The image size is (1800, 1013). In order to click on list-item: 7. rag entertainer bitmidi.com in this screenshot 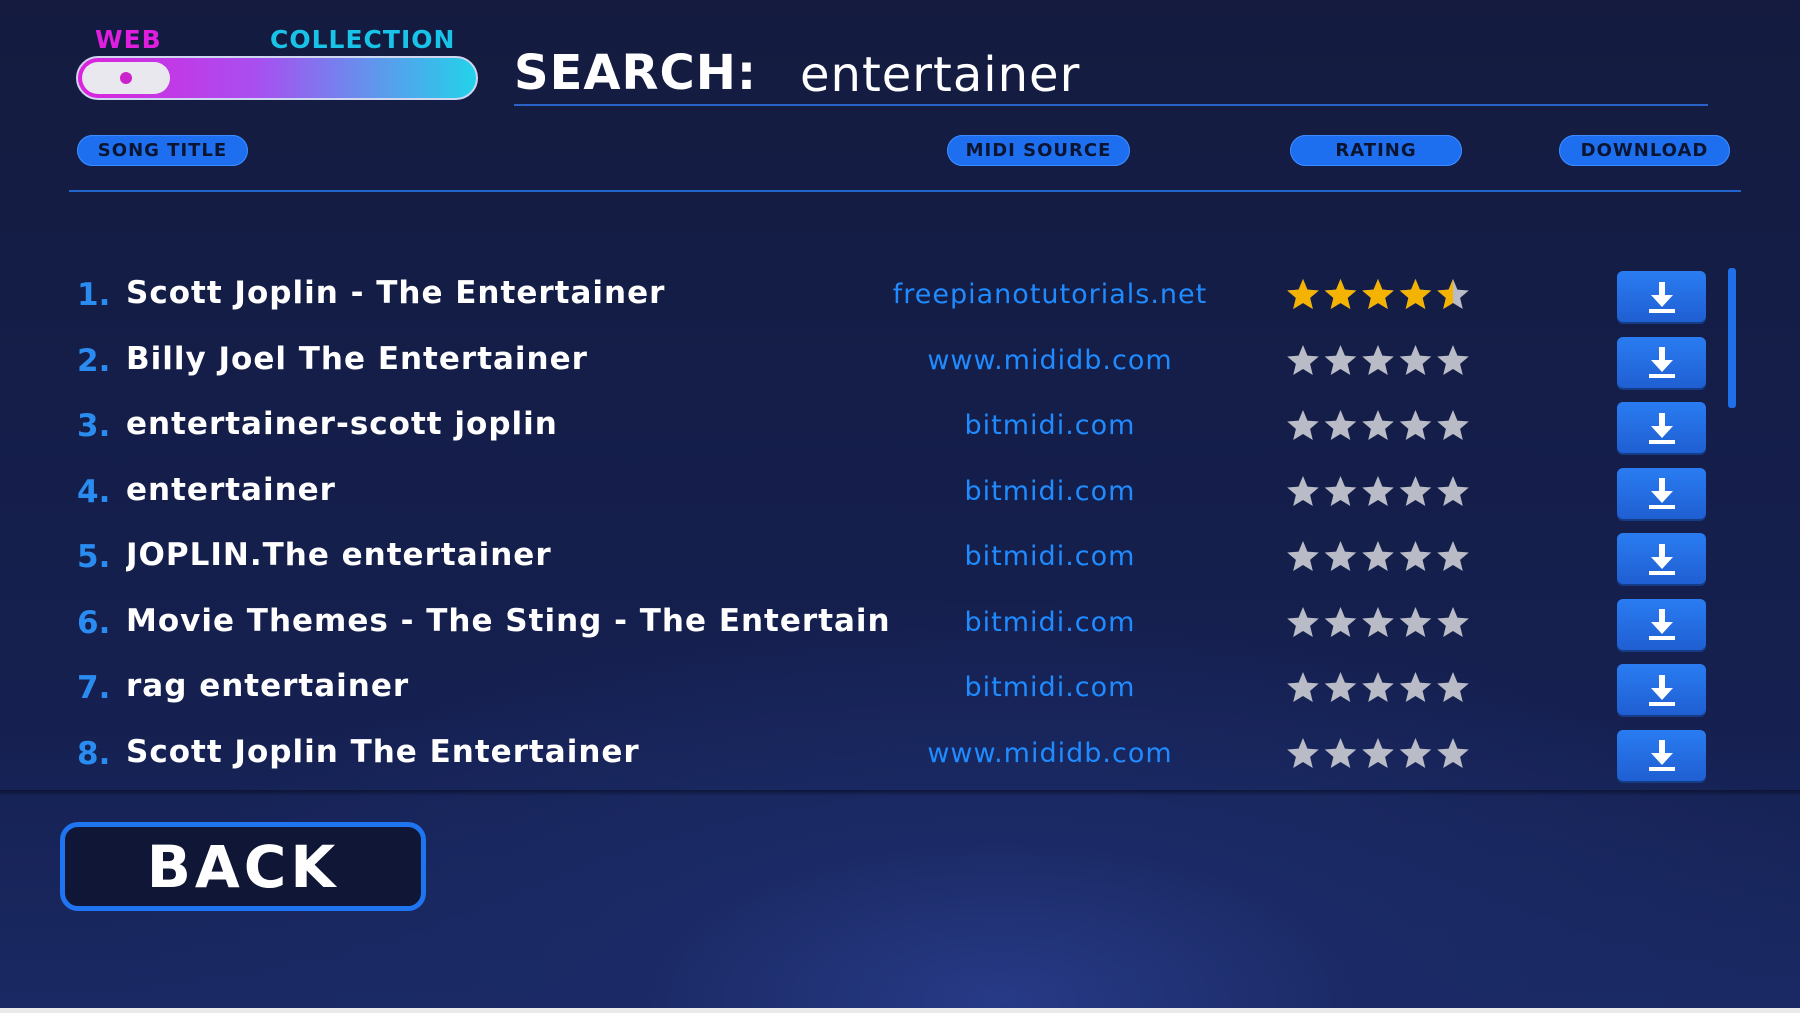, I will do `click(900, 690)`.